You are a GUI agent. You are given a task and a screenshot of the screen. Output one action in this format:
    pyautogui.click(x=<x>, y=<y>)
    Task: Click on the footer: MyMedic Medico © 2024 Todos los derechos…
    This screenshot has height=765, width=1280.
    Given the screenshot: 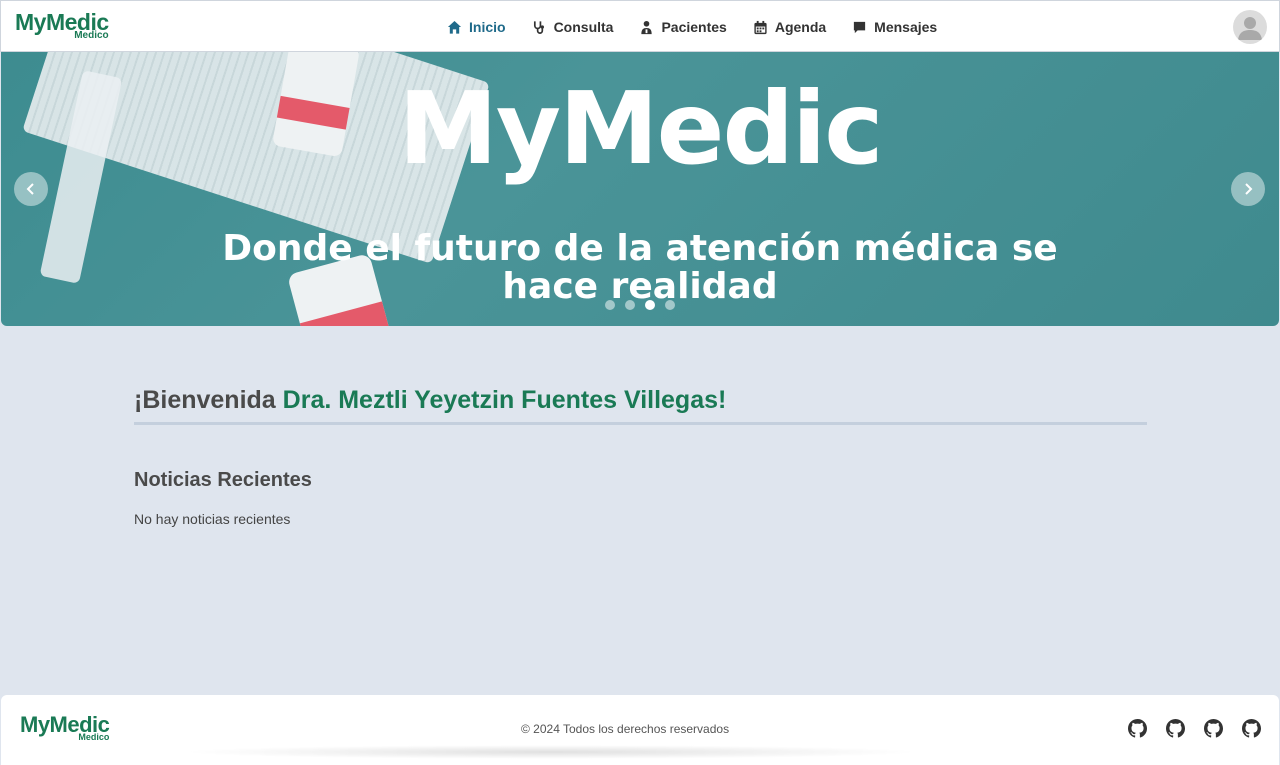 What is the action you would take?
    pyautogui.click(x=640, y=730)
    